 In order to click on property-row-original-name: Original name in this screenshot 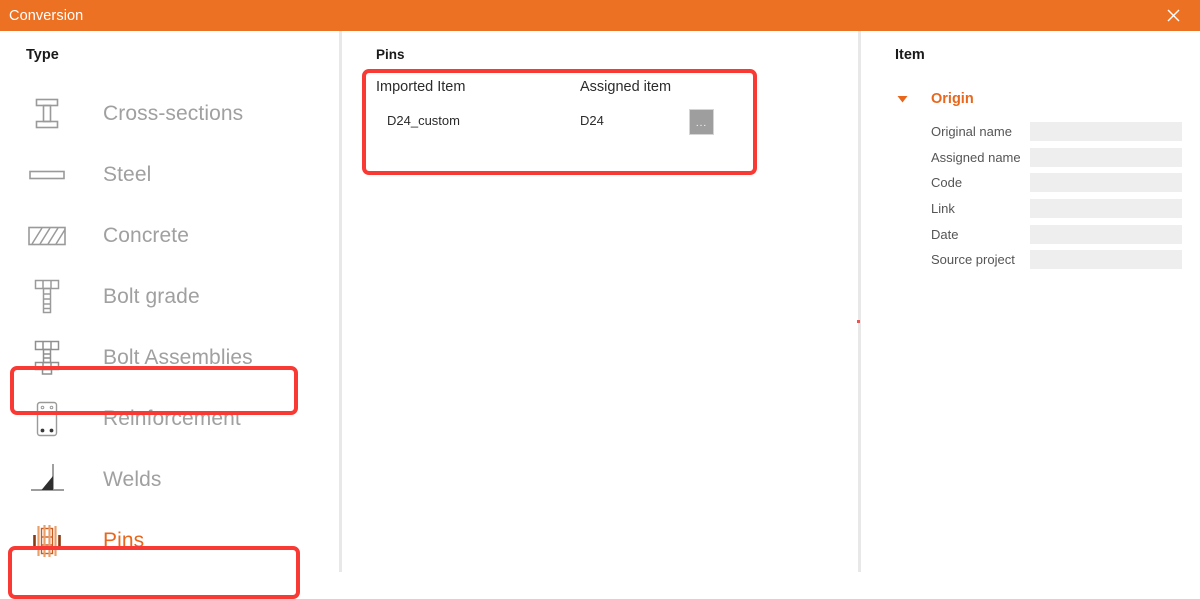, I will do `click(1030, 132)`.